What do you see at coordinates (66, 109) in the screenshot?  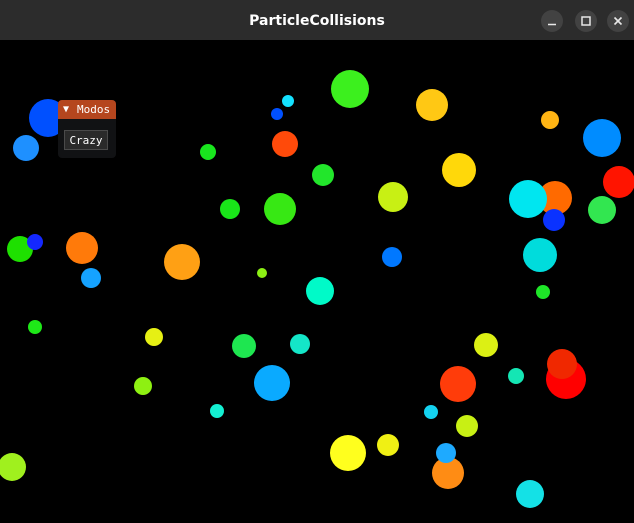 I see `triangle-down-icon: ▼` at bounding box center [66, 109].